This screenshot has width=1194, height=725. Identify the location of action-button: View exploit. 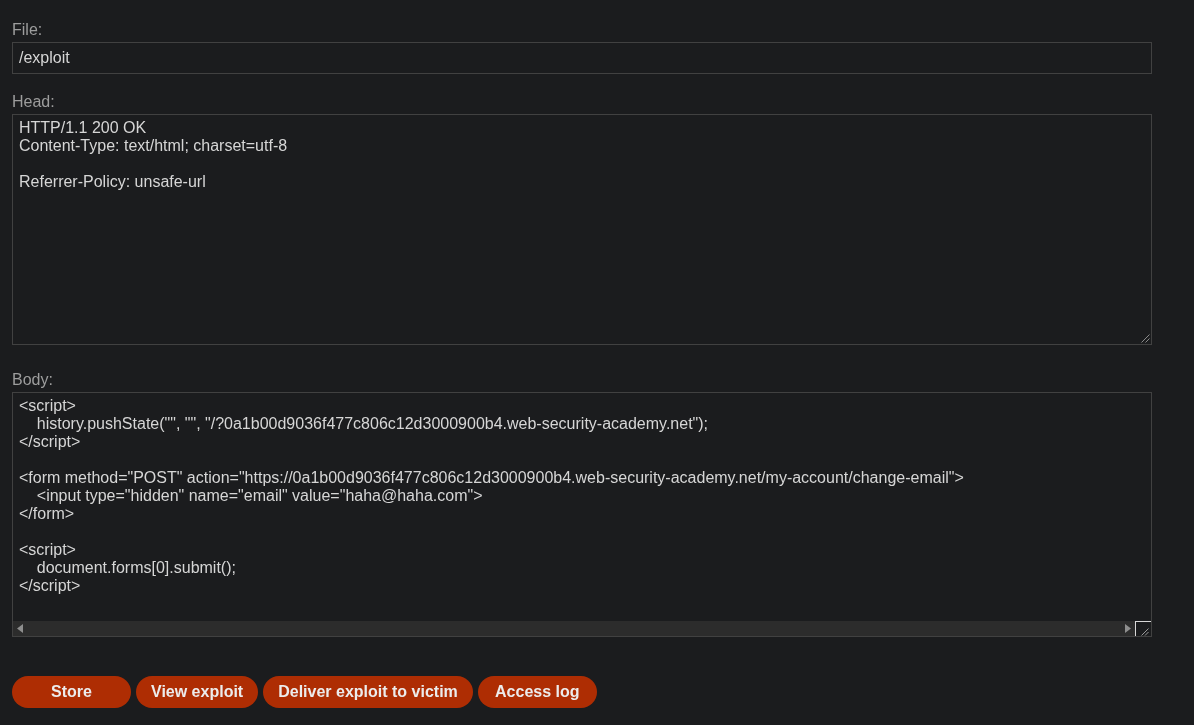
(197, 692).